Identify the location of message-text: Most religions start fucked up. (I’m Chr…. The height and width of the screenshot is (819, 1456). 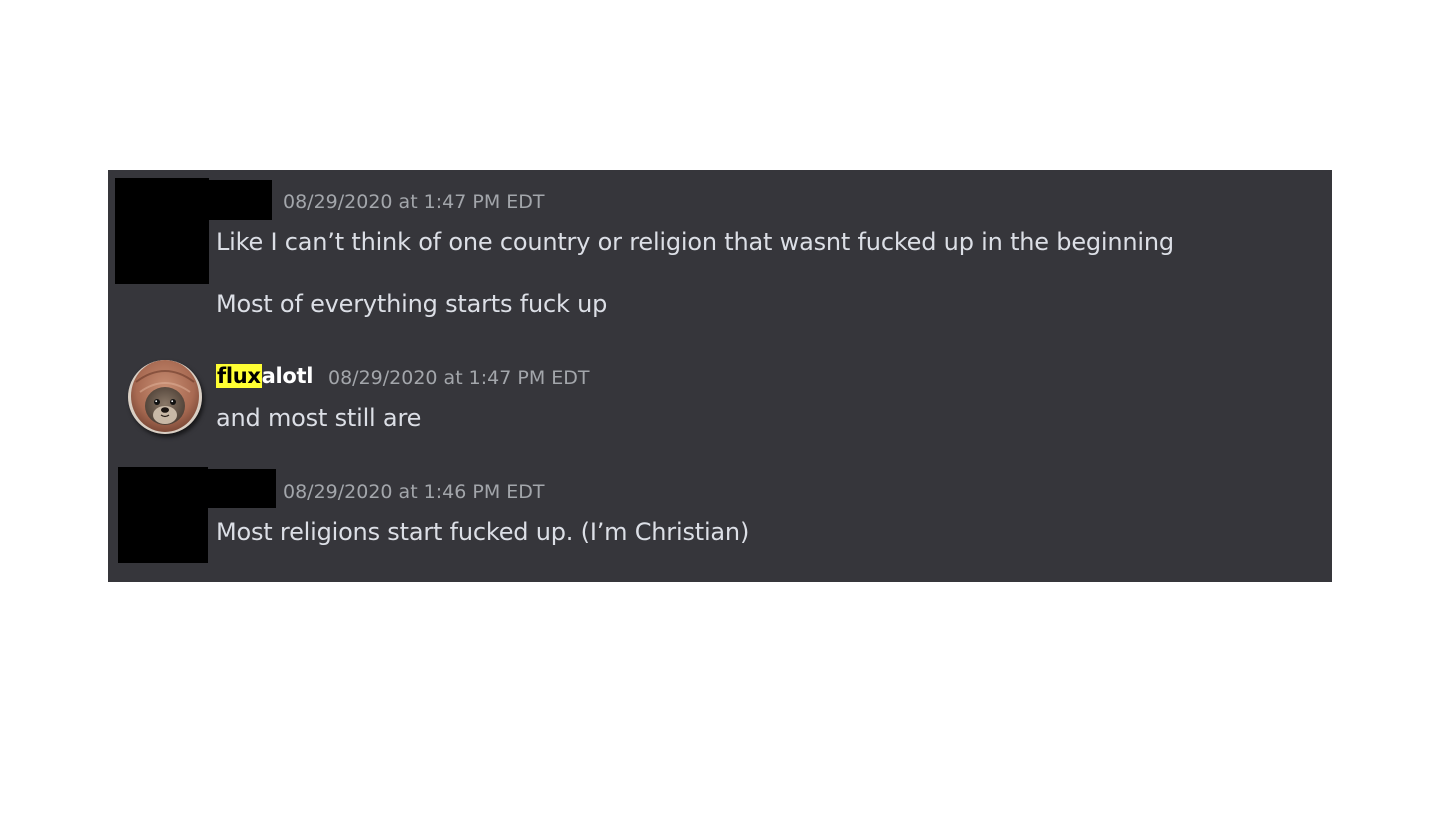
(483, 532).